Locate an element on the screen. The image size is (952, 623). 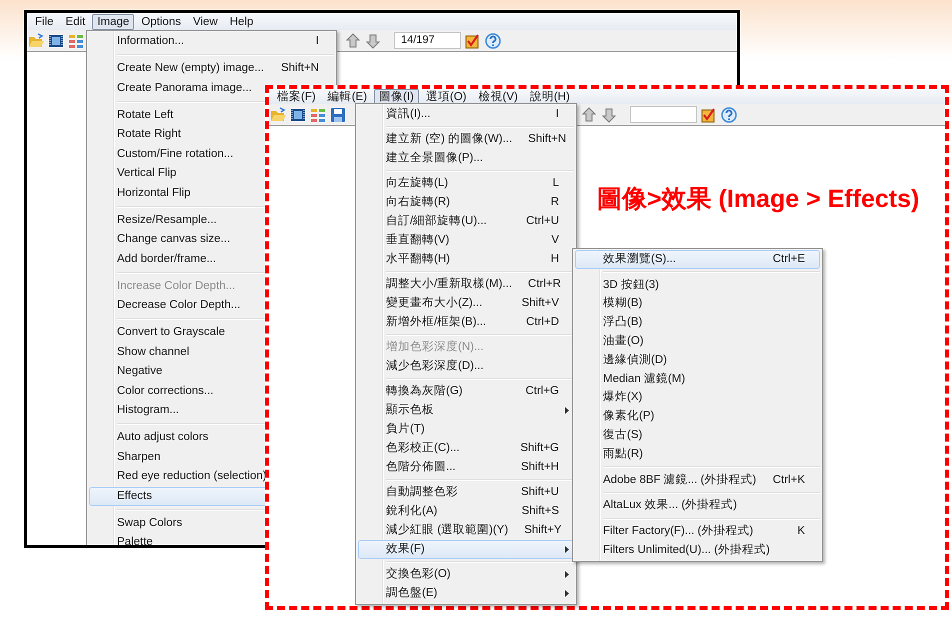
annotation-text: 圖像>效果 (Image > Effects) is located at coordinates (758, 199).